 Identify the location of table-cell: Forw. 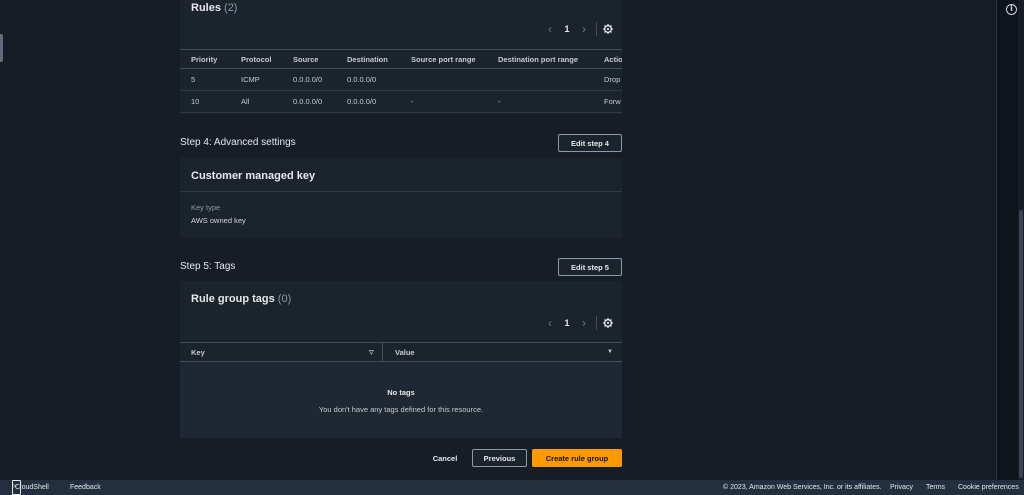
(612, 101).